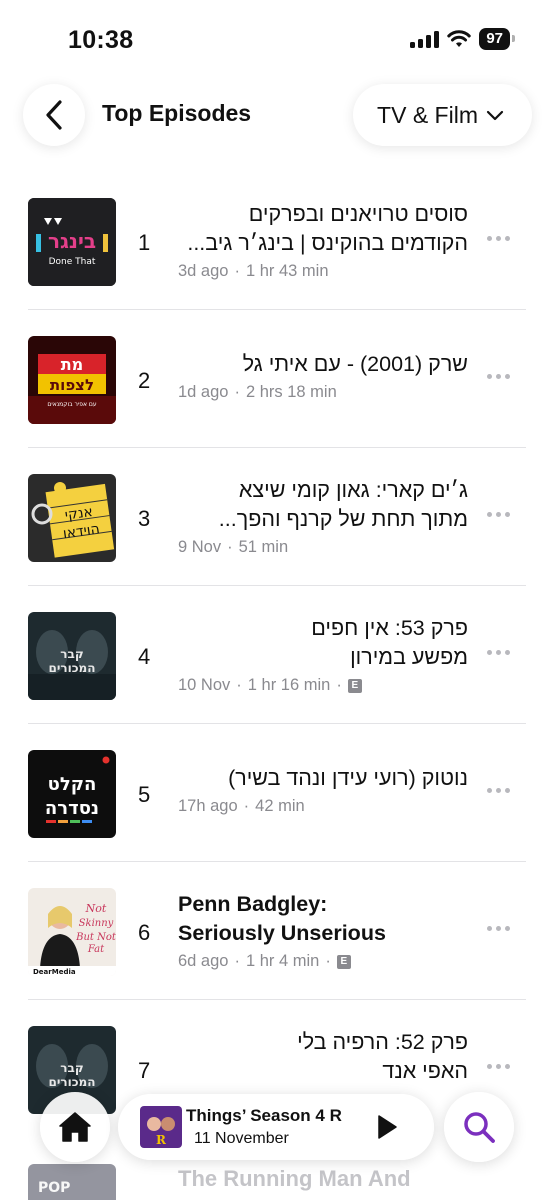 The width and height of the screenshot is (554, 1200). Describe the element at coordinates (387, 1127) in the screenshot. I see `play-icon` at that location.